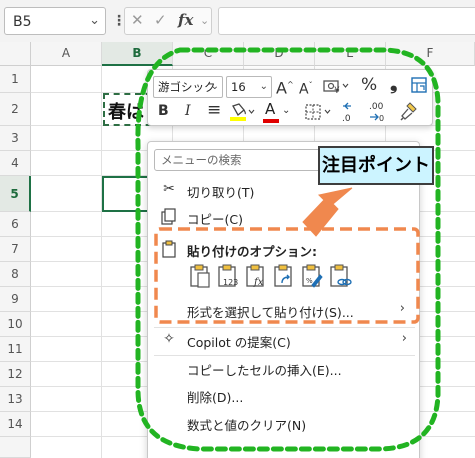  Describe the element at coordinates (137, 20) in the screenshot. I see `cancel-icon: ✕` at that location.